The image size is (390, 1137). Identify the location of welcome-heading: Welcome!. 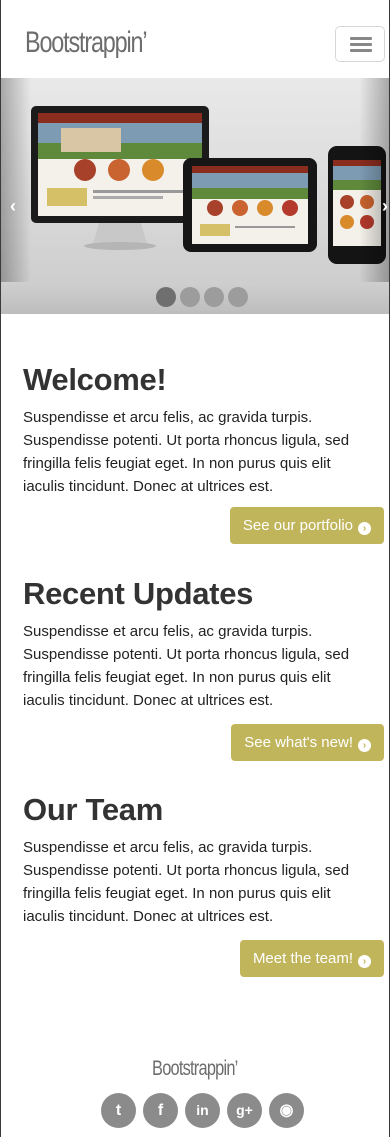
(95, 379).